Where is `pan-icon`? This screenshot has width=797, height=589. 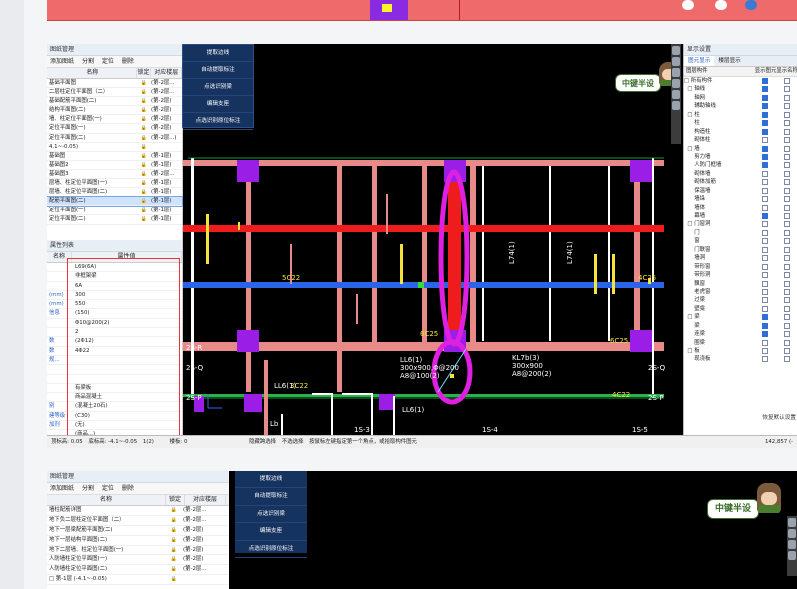 pan-icon is located at coordinates (676, 61).